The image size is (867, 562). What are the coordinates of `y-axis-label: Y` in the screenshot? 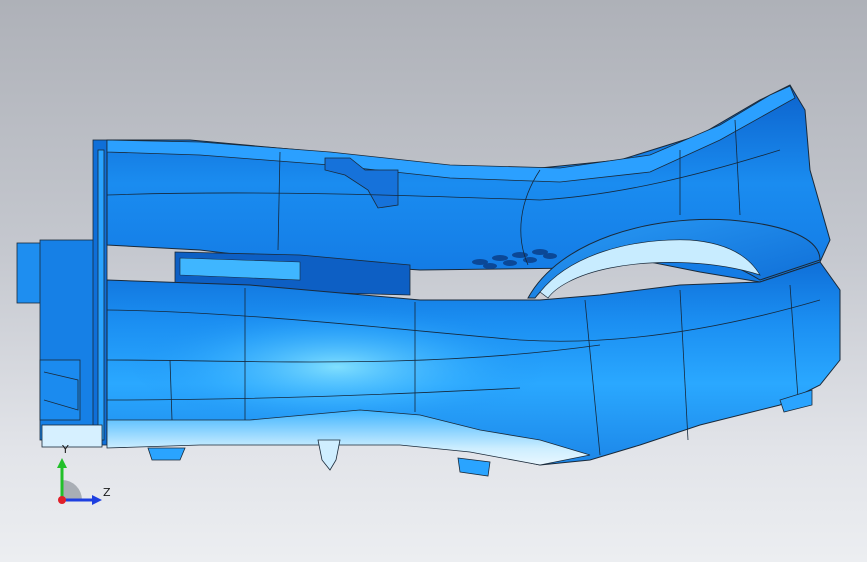 It's located at (65, 449).